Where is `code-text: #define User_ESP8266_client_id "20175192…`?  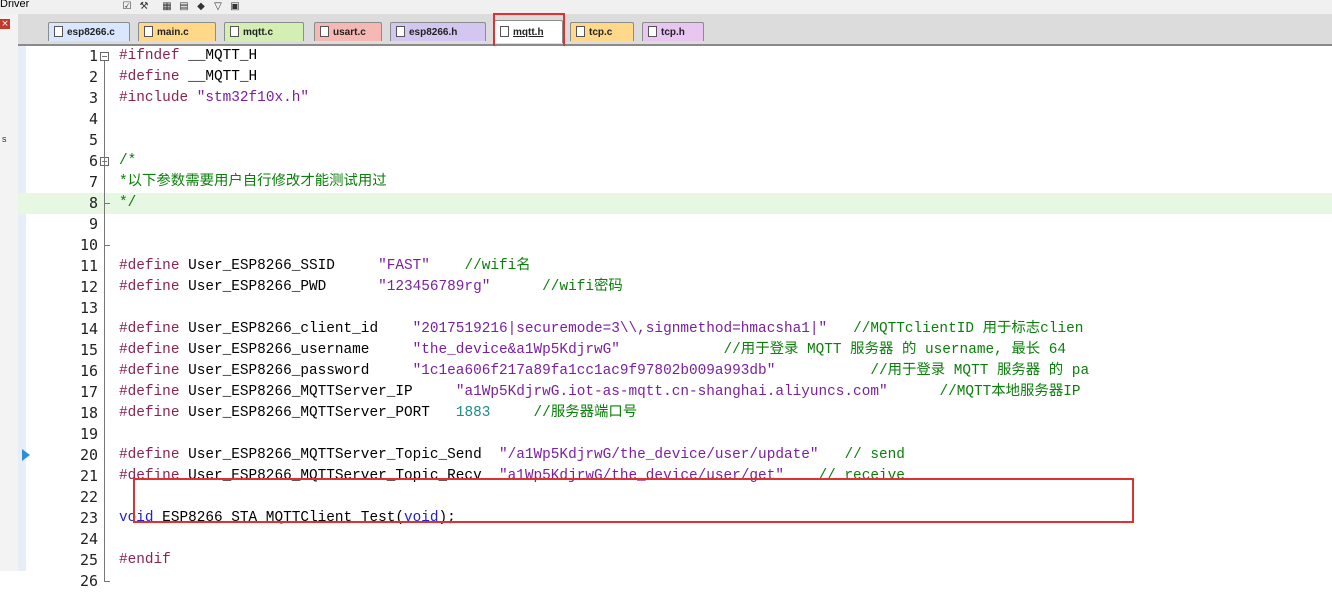 code-text: #define User_ESP8266_client_id "20175192… is located at coordinates (601, 329).